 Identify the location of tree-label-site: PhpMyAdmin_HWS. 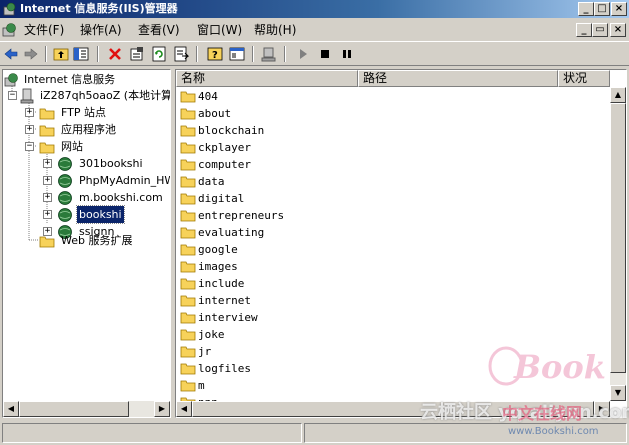
(124, 180).